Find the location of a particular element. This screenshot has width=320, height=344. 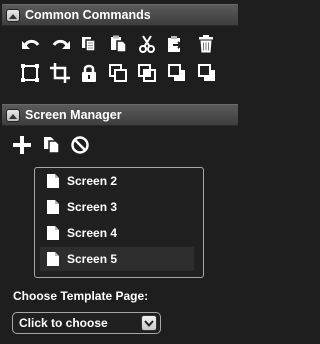

bring-to-front-button is located at coordinates (118, 73).